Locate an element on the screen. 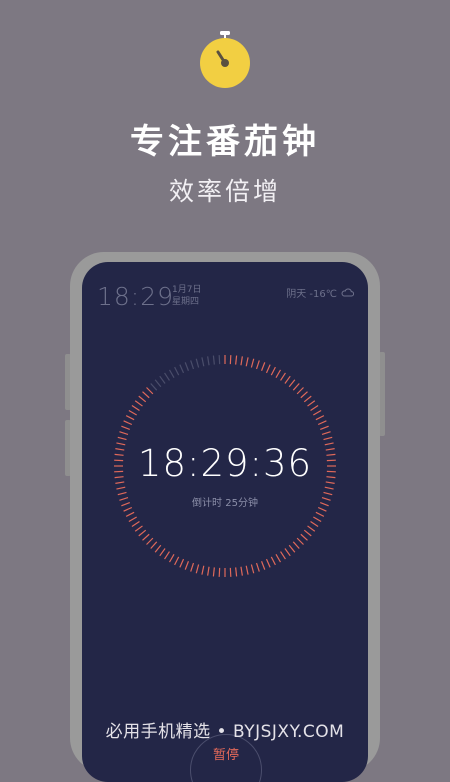  countdown-label: 倒计时 25分钟 is located at coordinates (225, 501).